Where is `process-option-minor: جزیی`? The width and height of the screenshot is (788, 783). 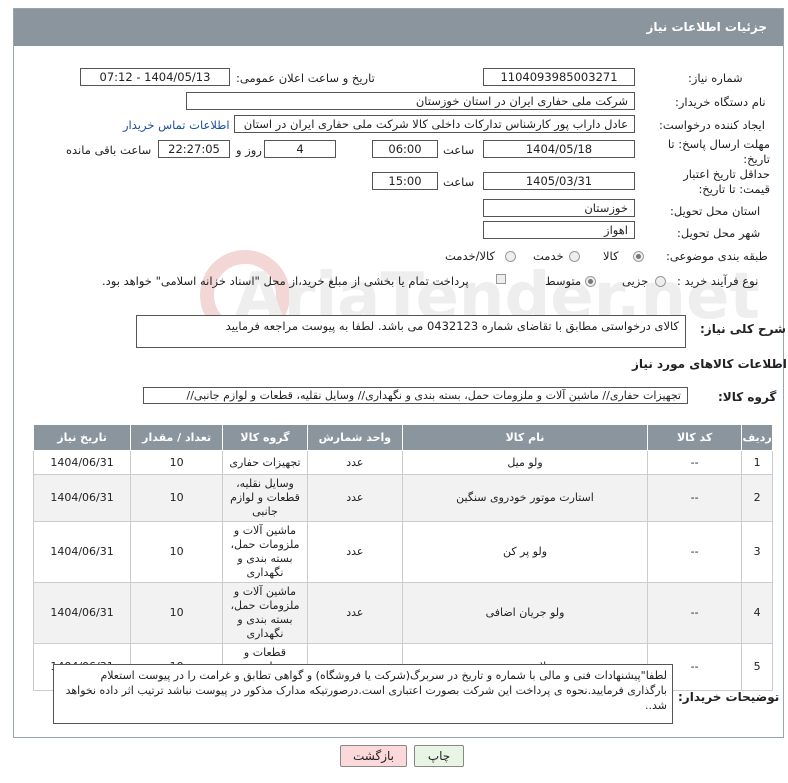 process-option-minor: جزیی is located at coordinates (635, 281).